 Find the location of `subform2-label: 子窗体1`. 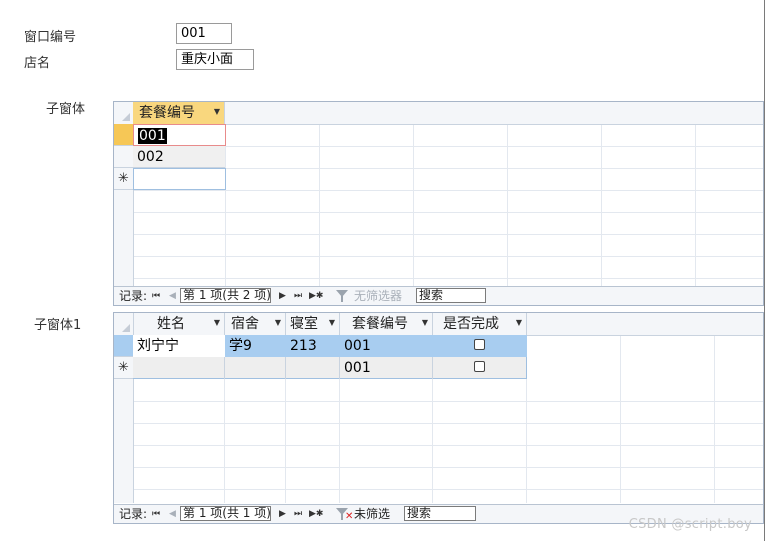

subform2-label: 子窗体1 is located at coordinates (58, 325).